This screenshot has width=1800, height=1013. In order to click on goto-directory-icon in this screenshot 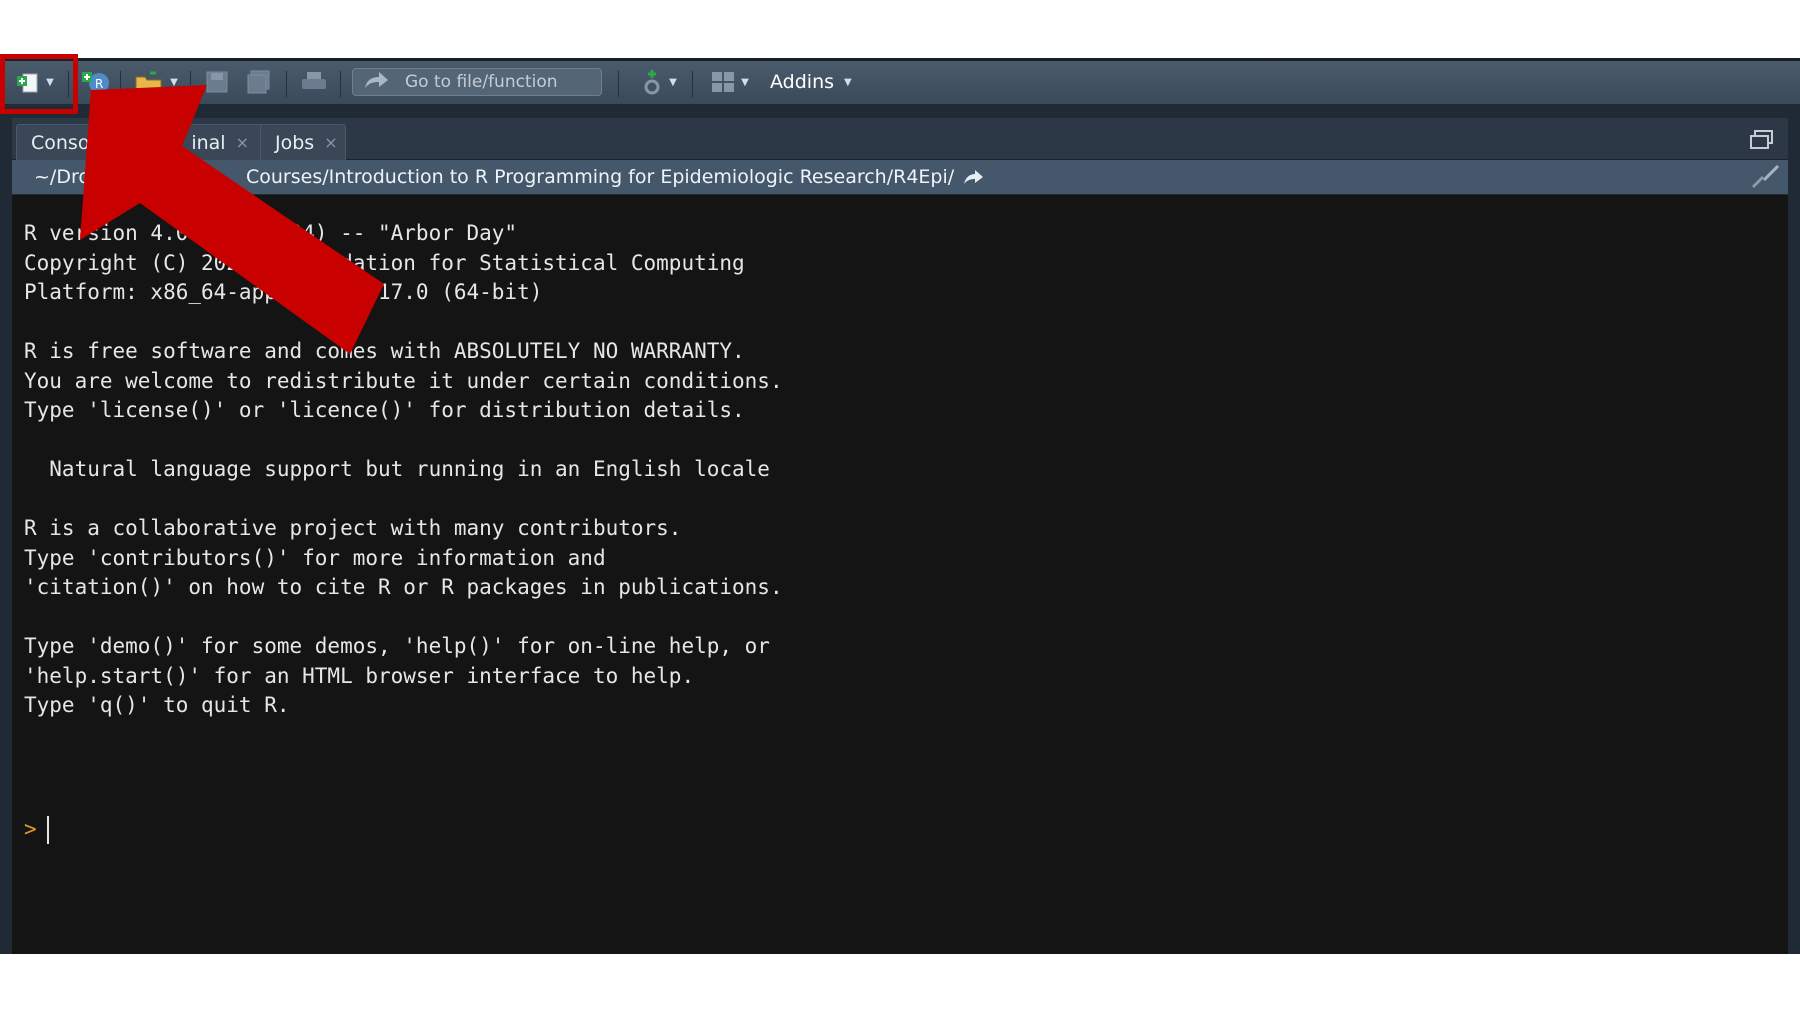, I will do `click(973, 177)`.